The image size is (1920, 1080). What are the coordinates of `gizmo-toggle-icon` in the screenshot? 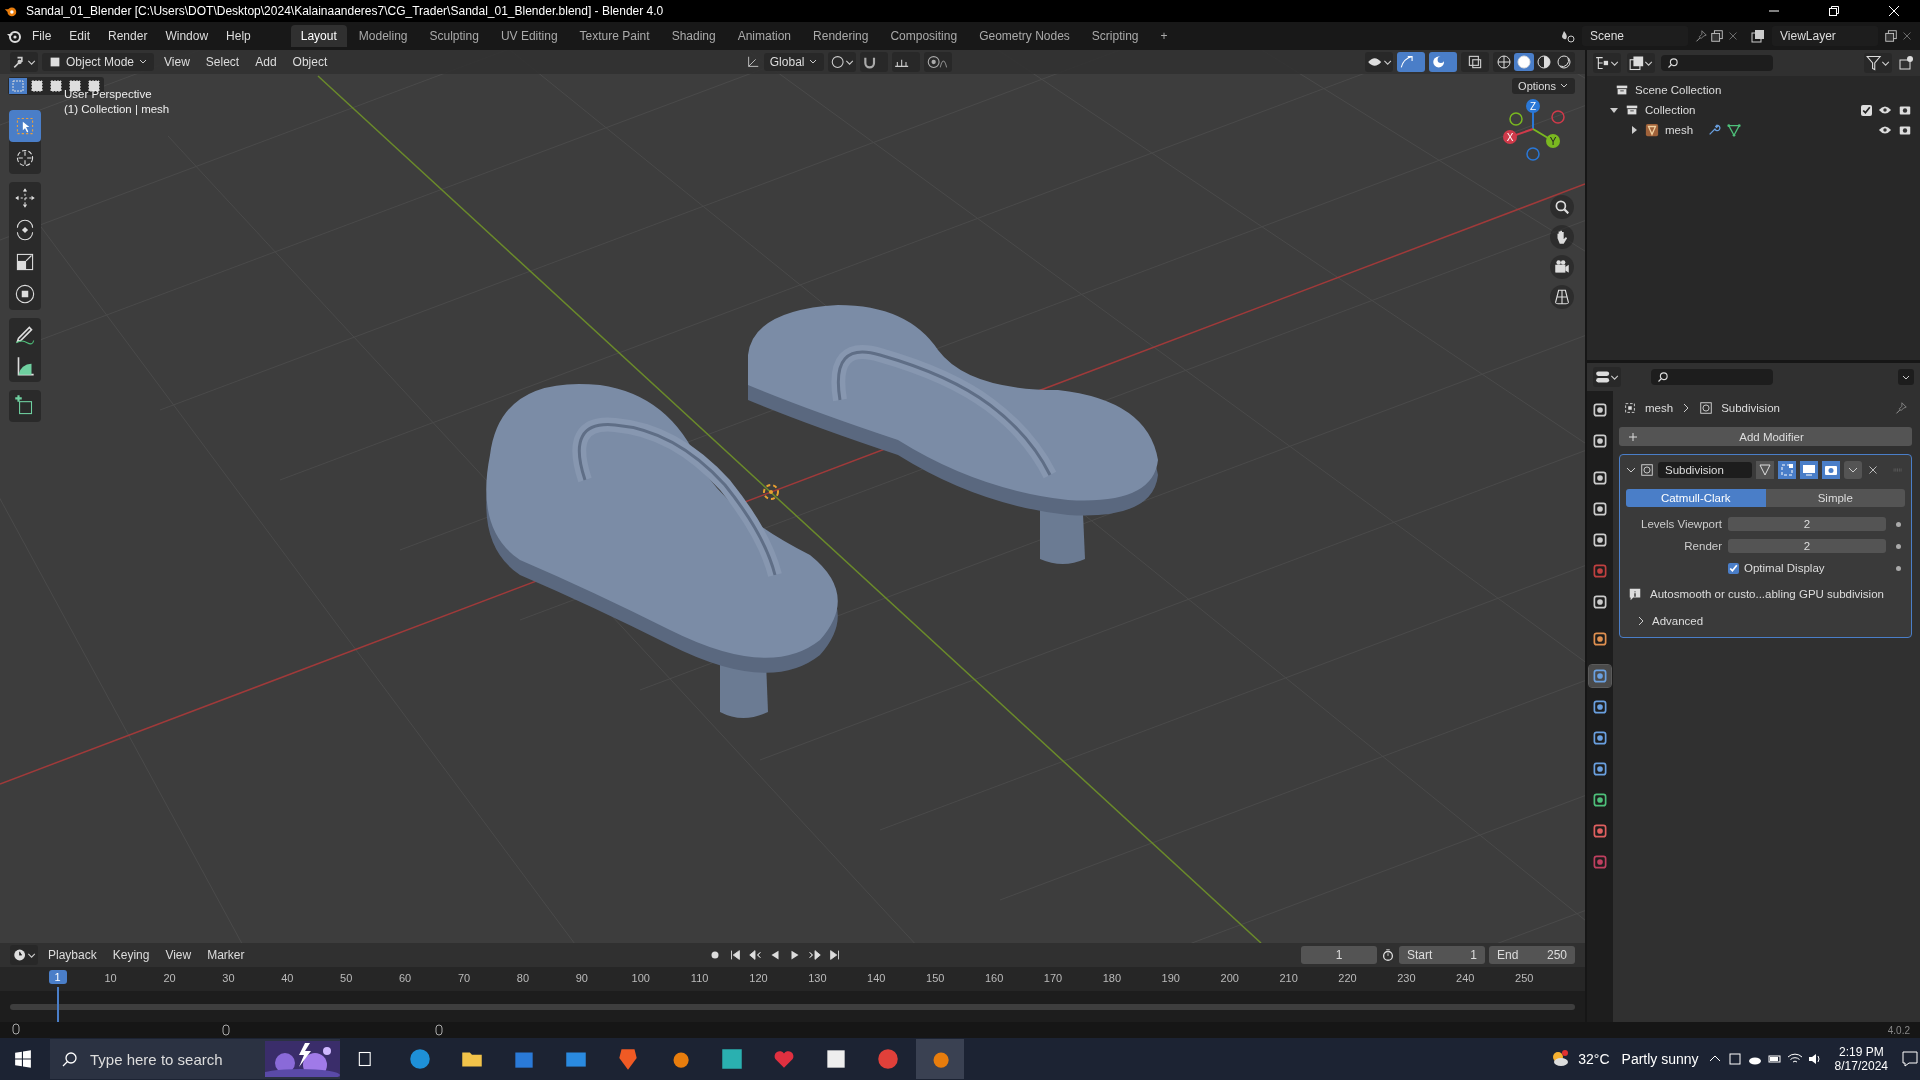 It's located at (1411, 62).